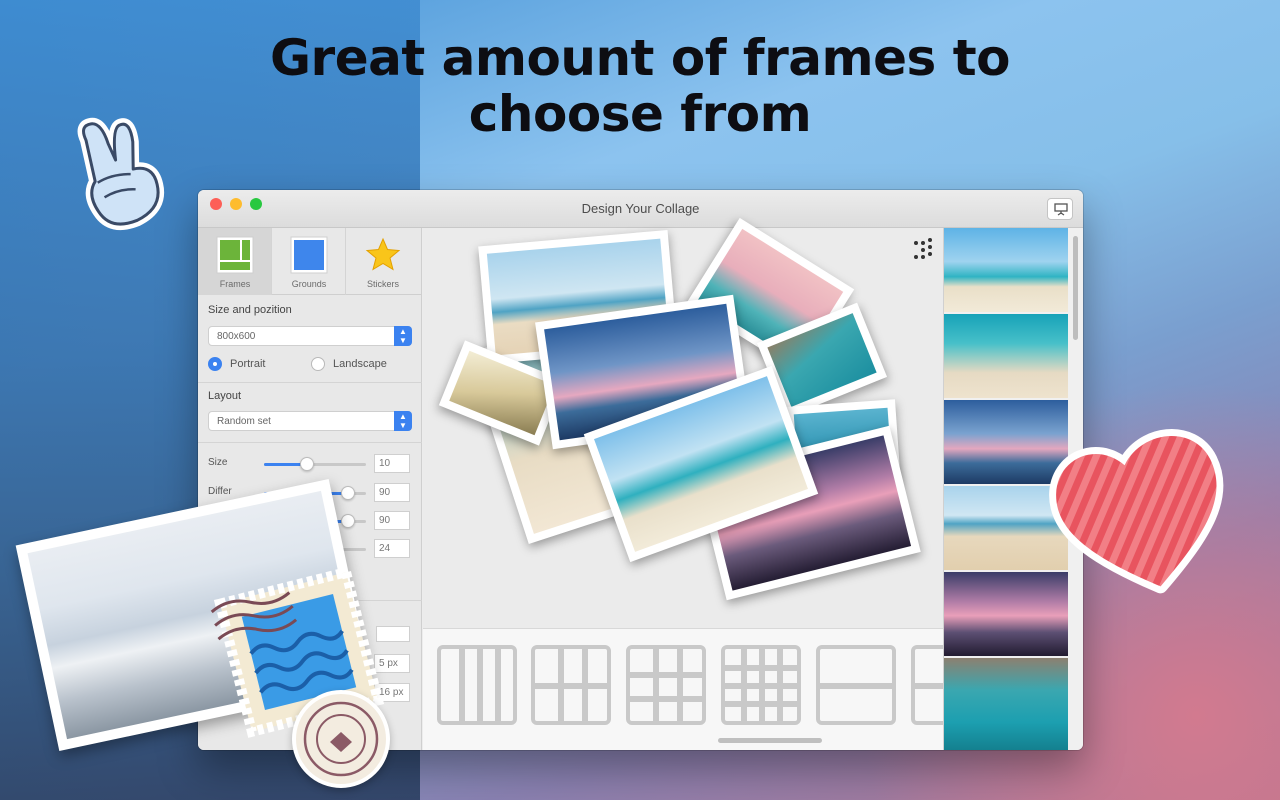 Image resolution: width=1280 pixels, height=800 pixels. What do you see at coordinates (360, 364) in the screenshot?
I see `landscape-label: Landscape` at bounding box center [360, 364].